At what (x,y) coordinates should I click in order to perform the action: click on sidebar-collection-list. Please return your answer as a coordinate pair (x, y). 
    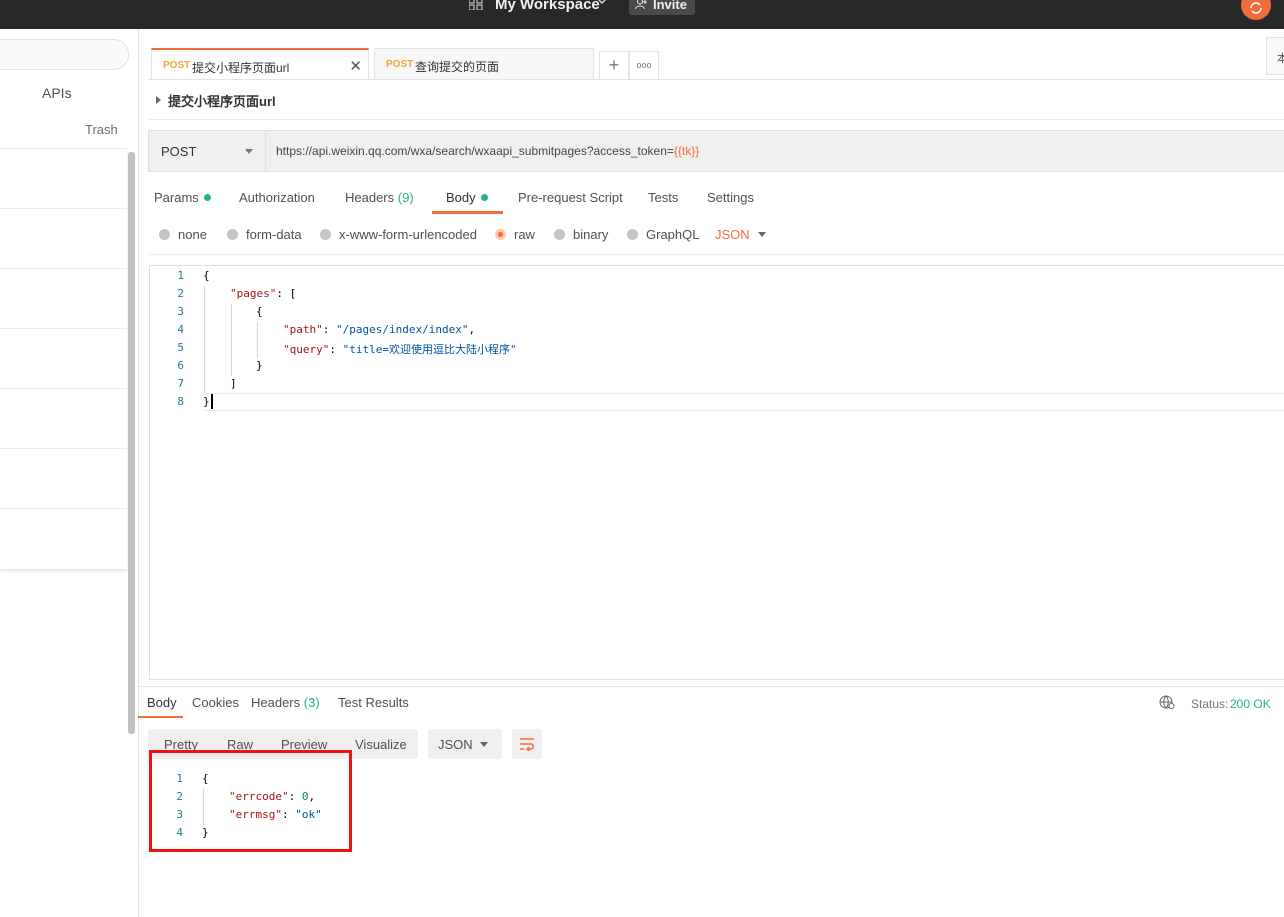
    Looking at the image, I should click on (63, 358).